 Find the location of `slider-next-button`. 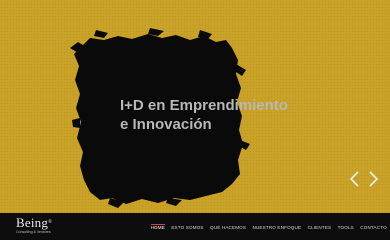

slider-next-button is located at coordinates (373, 179).